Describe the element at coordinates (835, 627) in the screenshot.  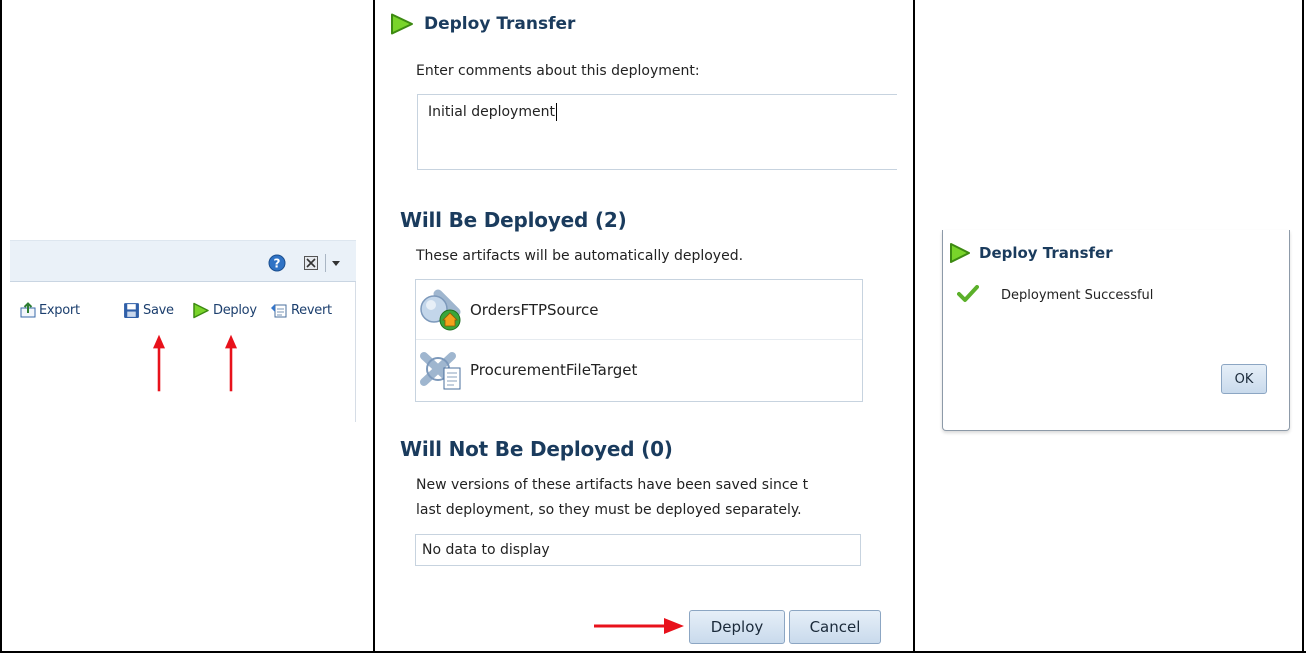
I see `cancel-button: Cancel` at that location.